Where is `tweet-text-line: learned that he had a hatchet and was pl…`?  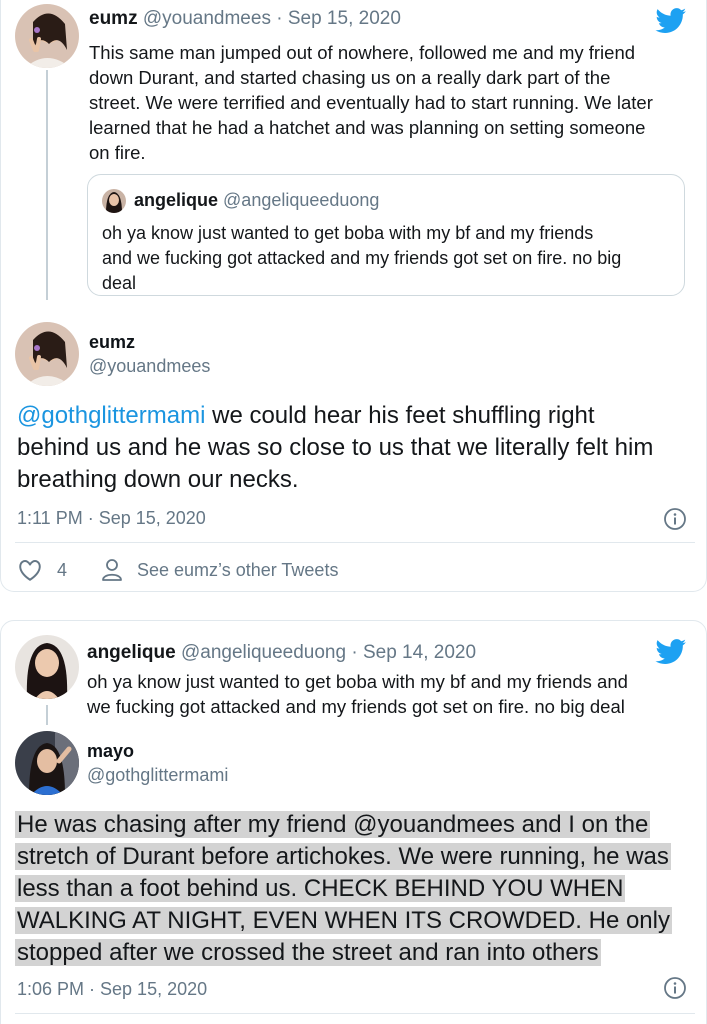
tweet-text-line: learned that he had a hatchet and was pl… is located at coordinates (367, 127).